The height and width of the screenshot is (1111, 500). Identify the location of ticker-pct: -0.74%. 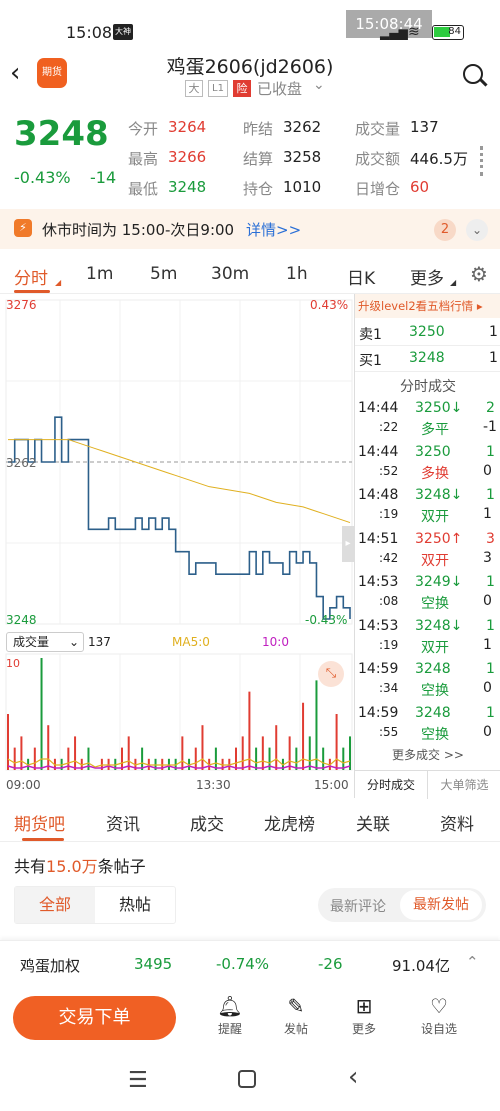
(243, 964).